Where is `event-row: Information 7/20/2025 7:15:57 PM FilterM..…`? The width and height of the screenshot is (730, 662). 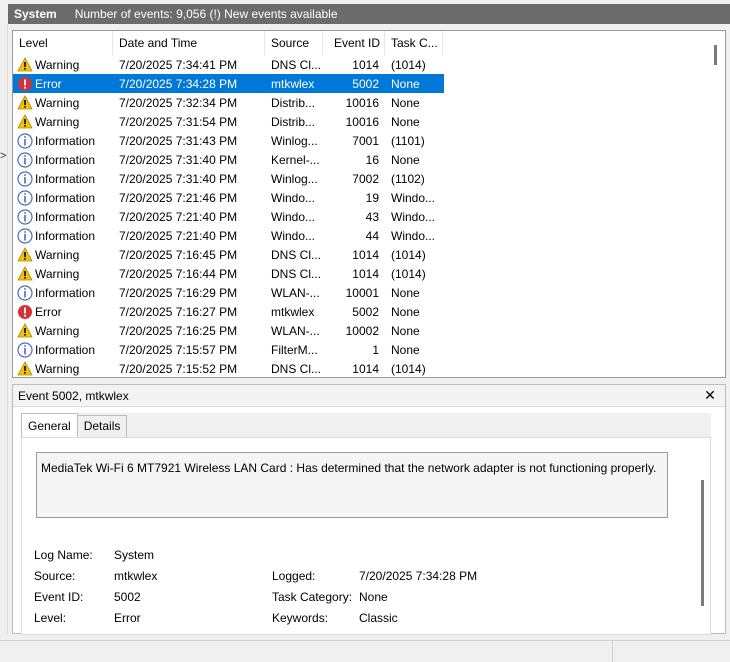
event-row: Information 7/20/2025 7:15:57 PM FilterM..… is located at coordinates (228, 349).